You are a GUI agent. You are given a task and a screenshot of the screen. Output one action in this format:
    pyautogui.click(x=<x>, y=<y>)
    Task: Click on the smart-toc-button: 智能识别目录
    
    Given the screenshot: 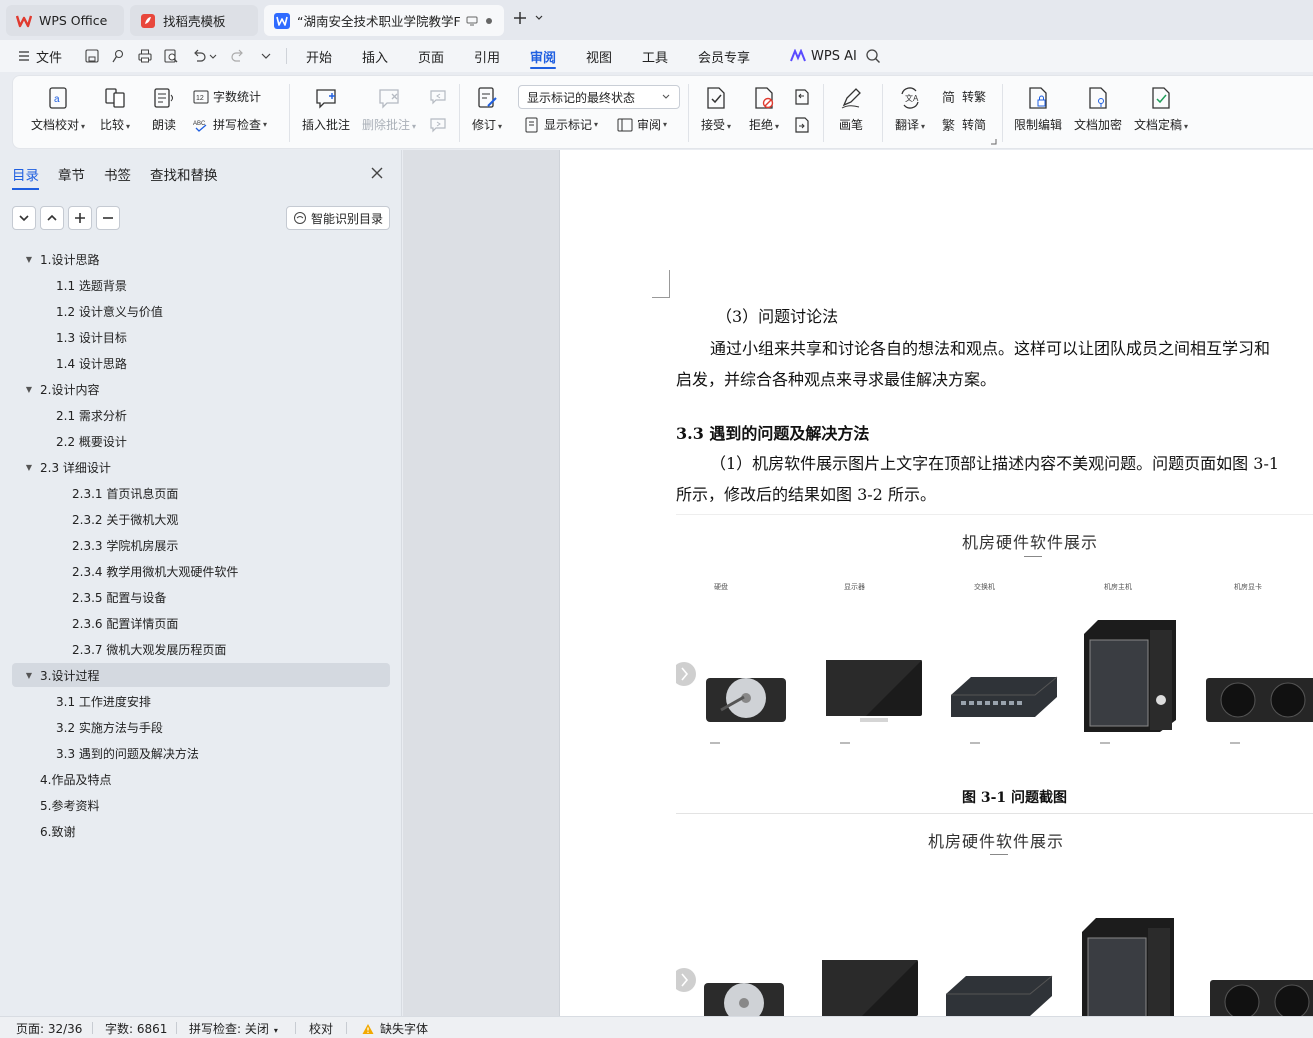 What is the action you would take?
    pyautogui.click(x=338, y=218)
    